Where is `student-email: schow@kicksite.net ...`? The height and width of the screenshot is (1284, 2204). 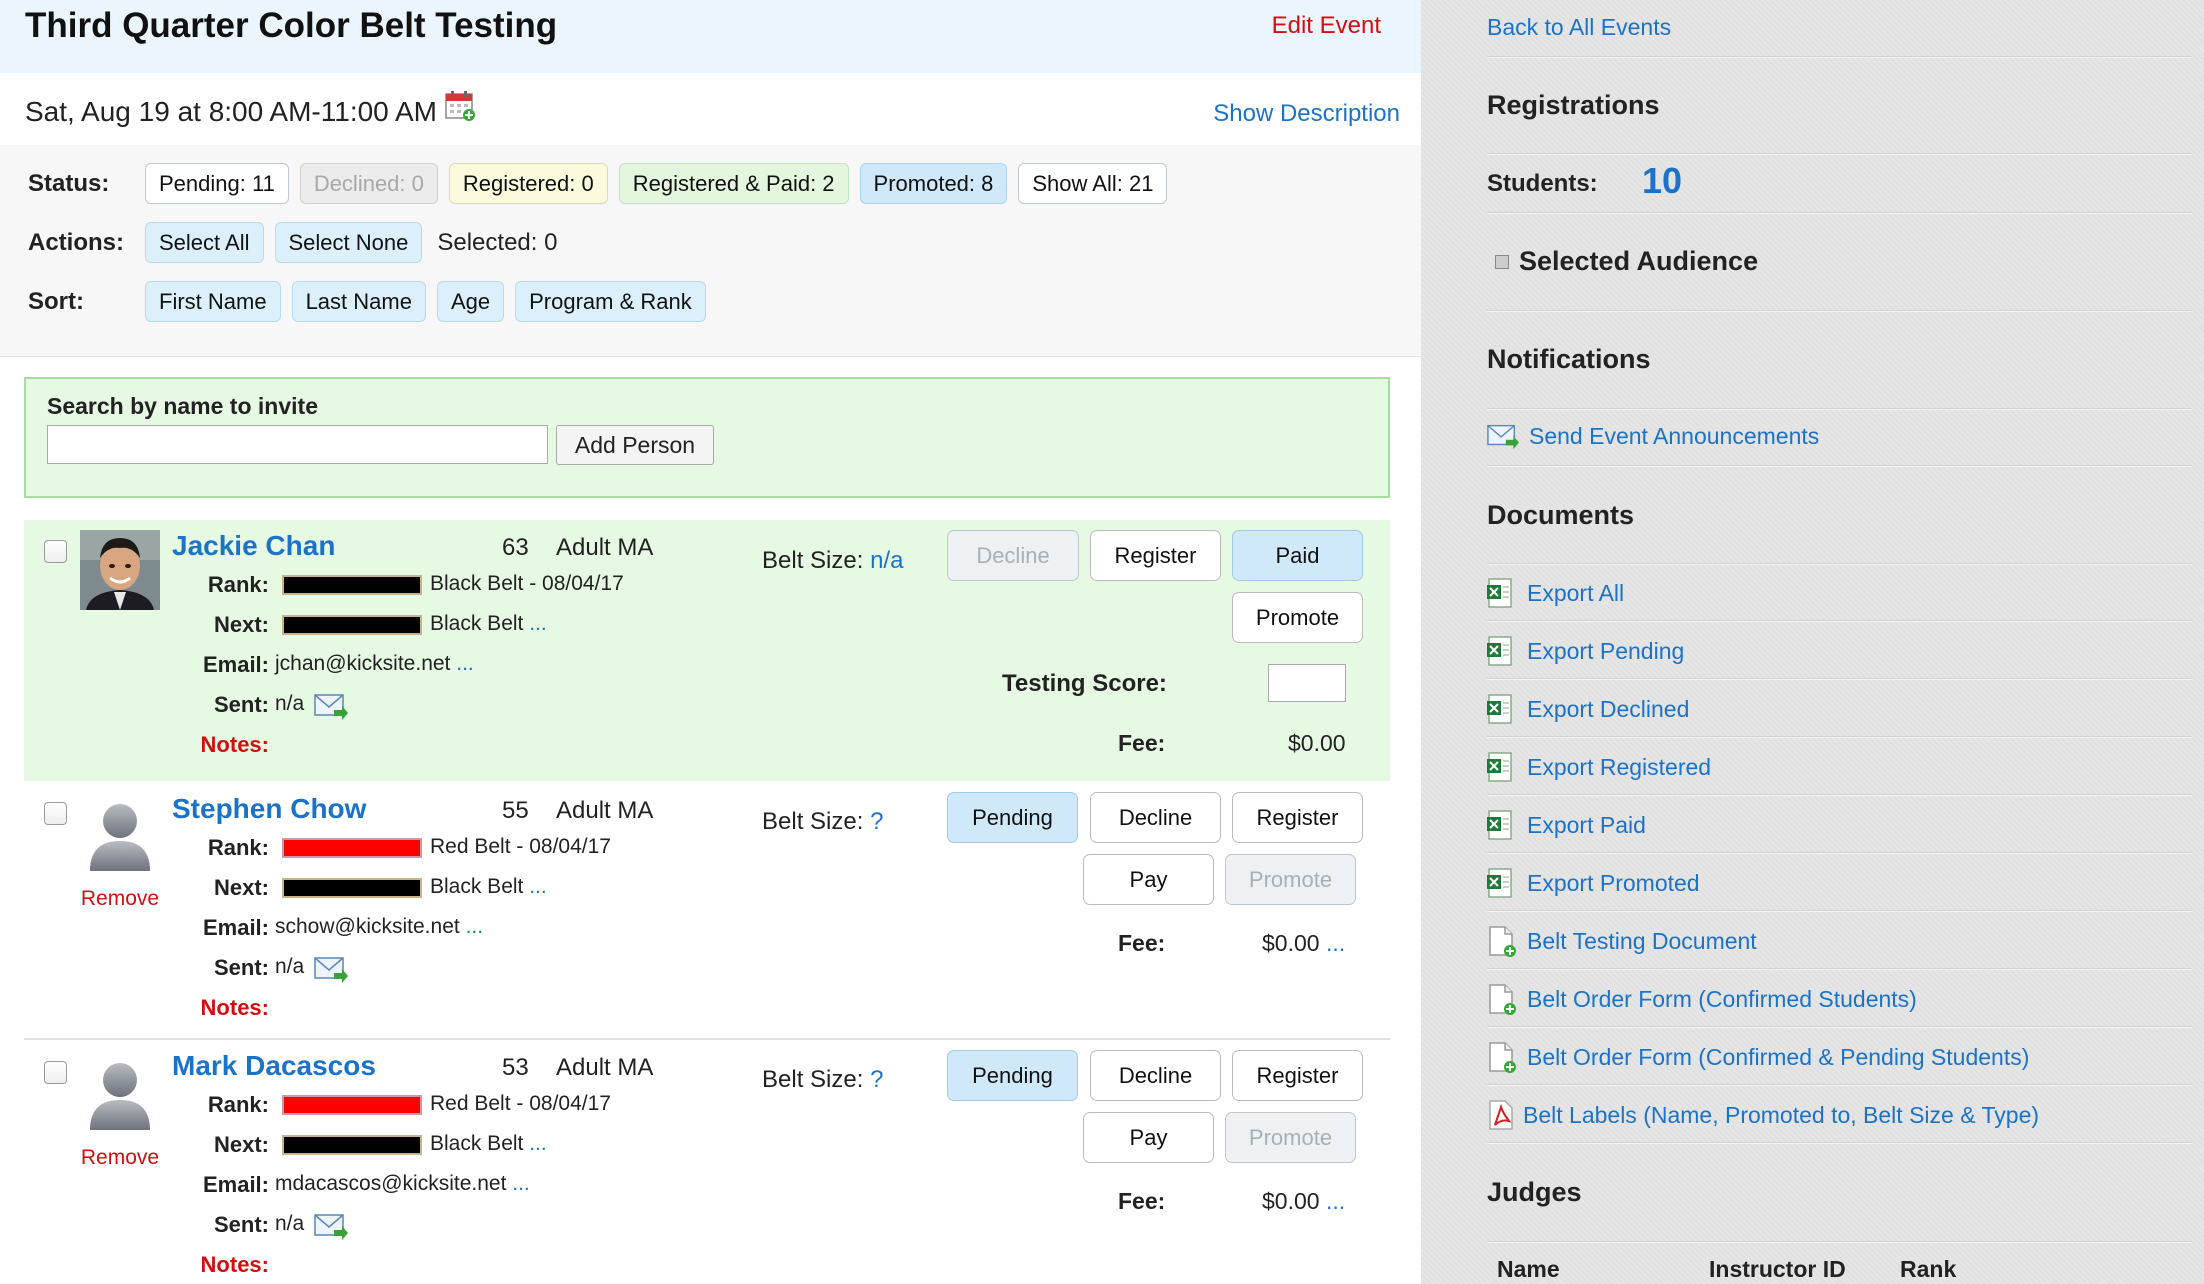 student-email: schow@kicksite.net ... is located at coordinates (379, 926).